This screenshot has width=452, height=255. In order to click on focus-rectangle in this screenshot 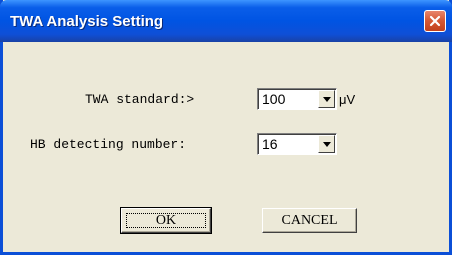, I will do `click(166, 220)`.